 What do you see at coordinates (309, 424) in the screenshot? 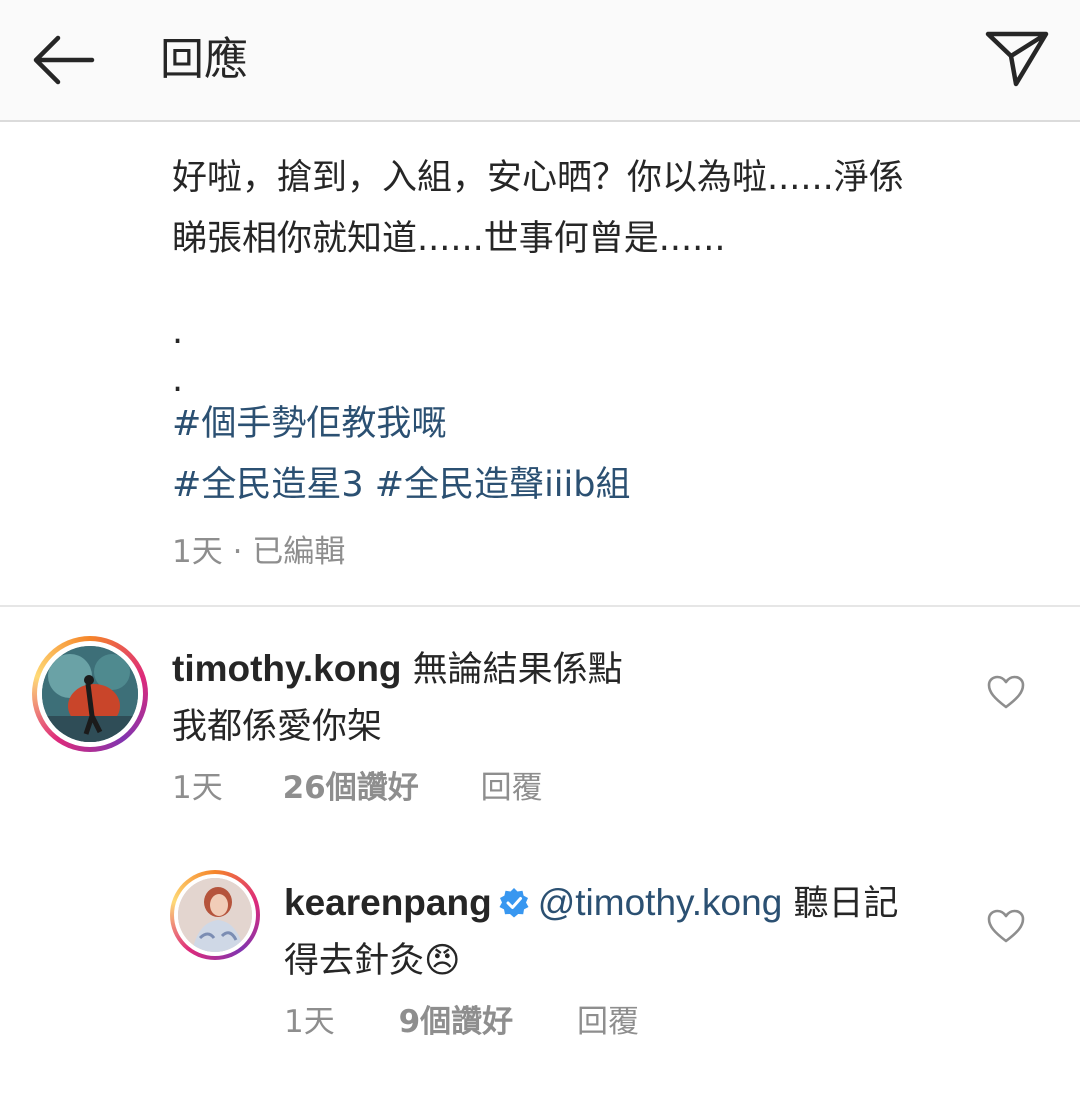
I see `hashtag-link: #個手勢佢教我嘅` at bounding box center [309, 424].